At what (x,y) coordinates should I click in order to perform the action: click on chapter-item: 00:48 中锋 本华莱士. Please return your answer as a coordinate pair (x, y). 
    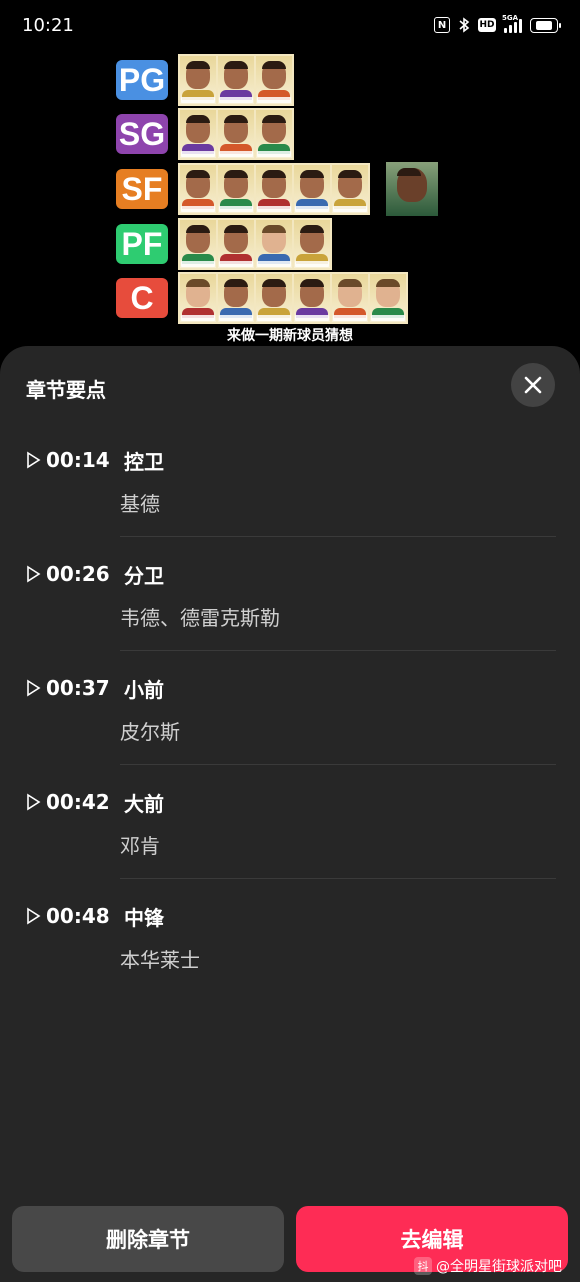
    Looking at the image, I should click on (291, 959).